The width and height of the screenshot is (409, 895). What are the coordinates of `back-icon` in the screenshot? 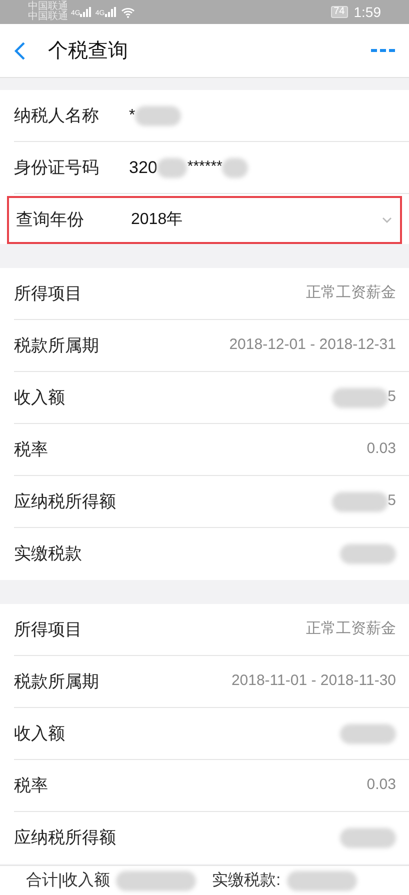 It's located at (20, 50).